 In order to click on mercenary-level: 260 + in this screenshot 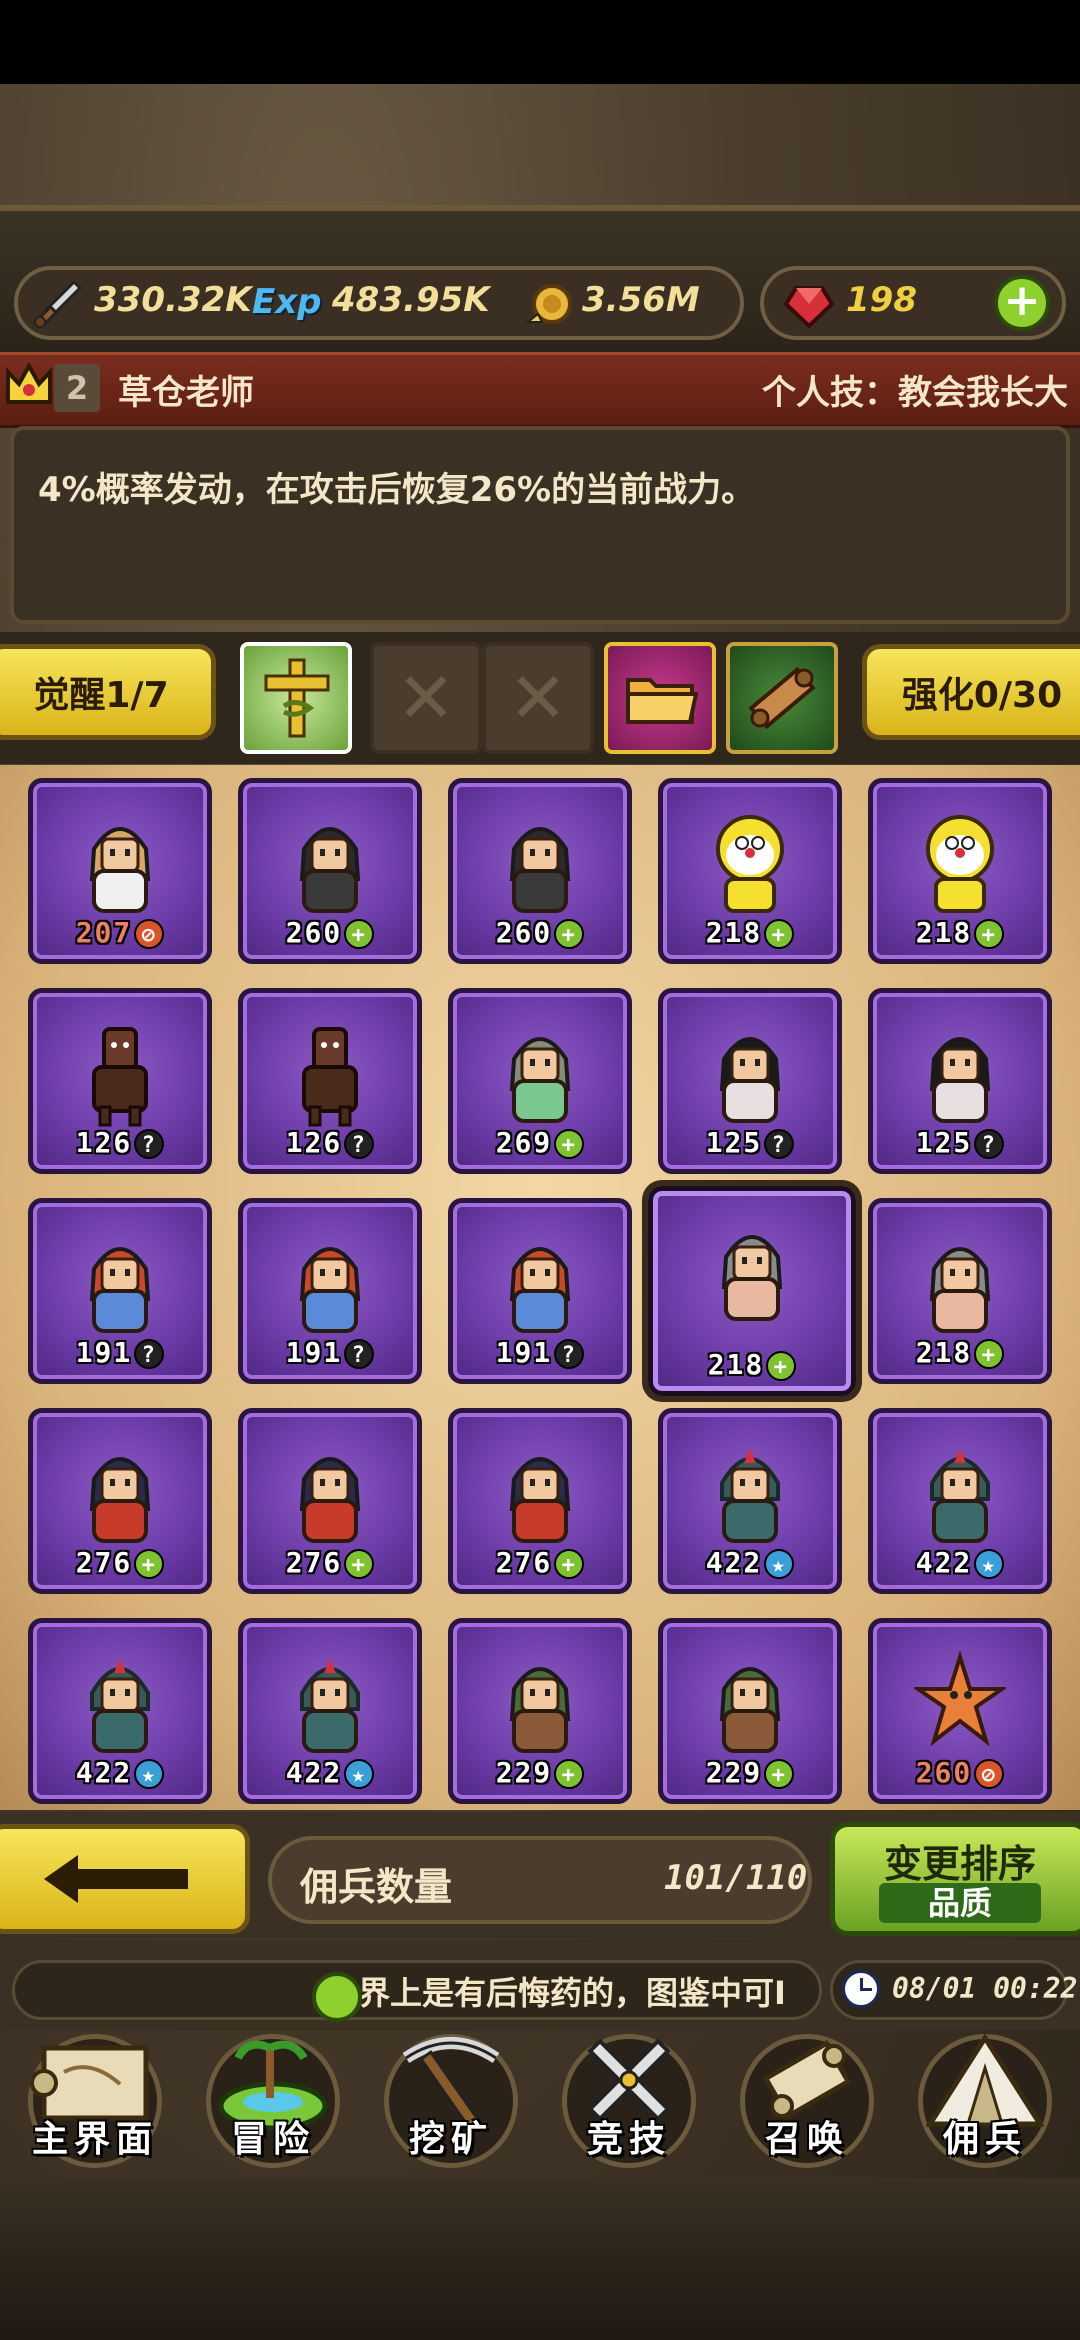, I will do `click(330, 932)`.